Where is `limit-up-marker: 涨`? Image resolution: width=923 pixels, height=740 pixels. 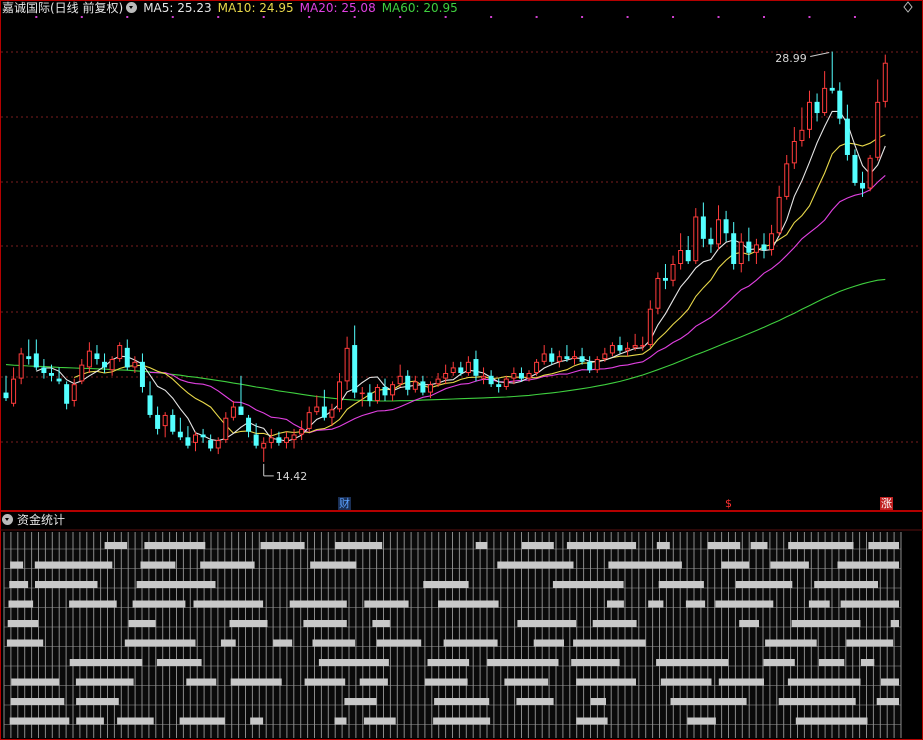
limit-up-marker: 涨 is located at coordinates (886, 503).